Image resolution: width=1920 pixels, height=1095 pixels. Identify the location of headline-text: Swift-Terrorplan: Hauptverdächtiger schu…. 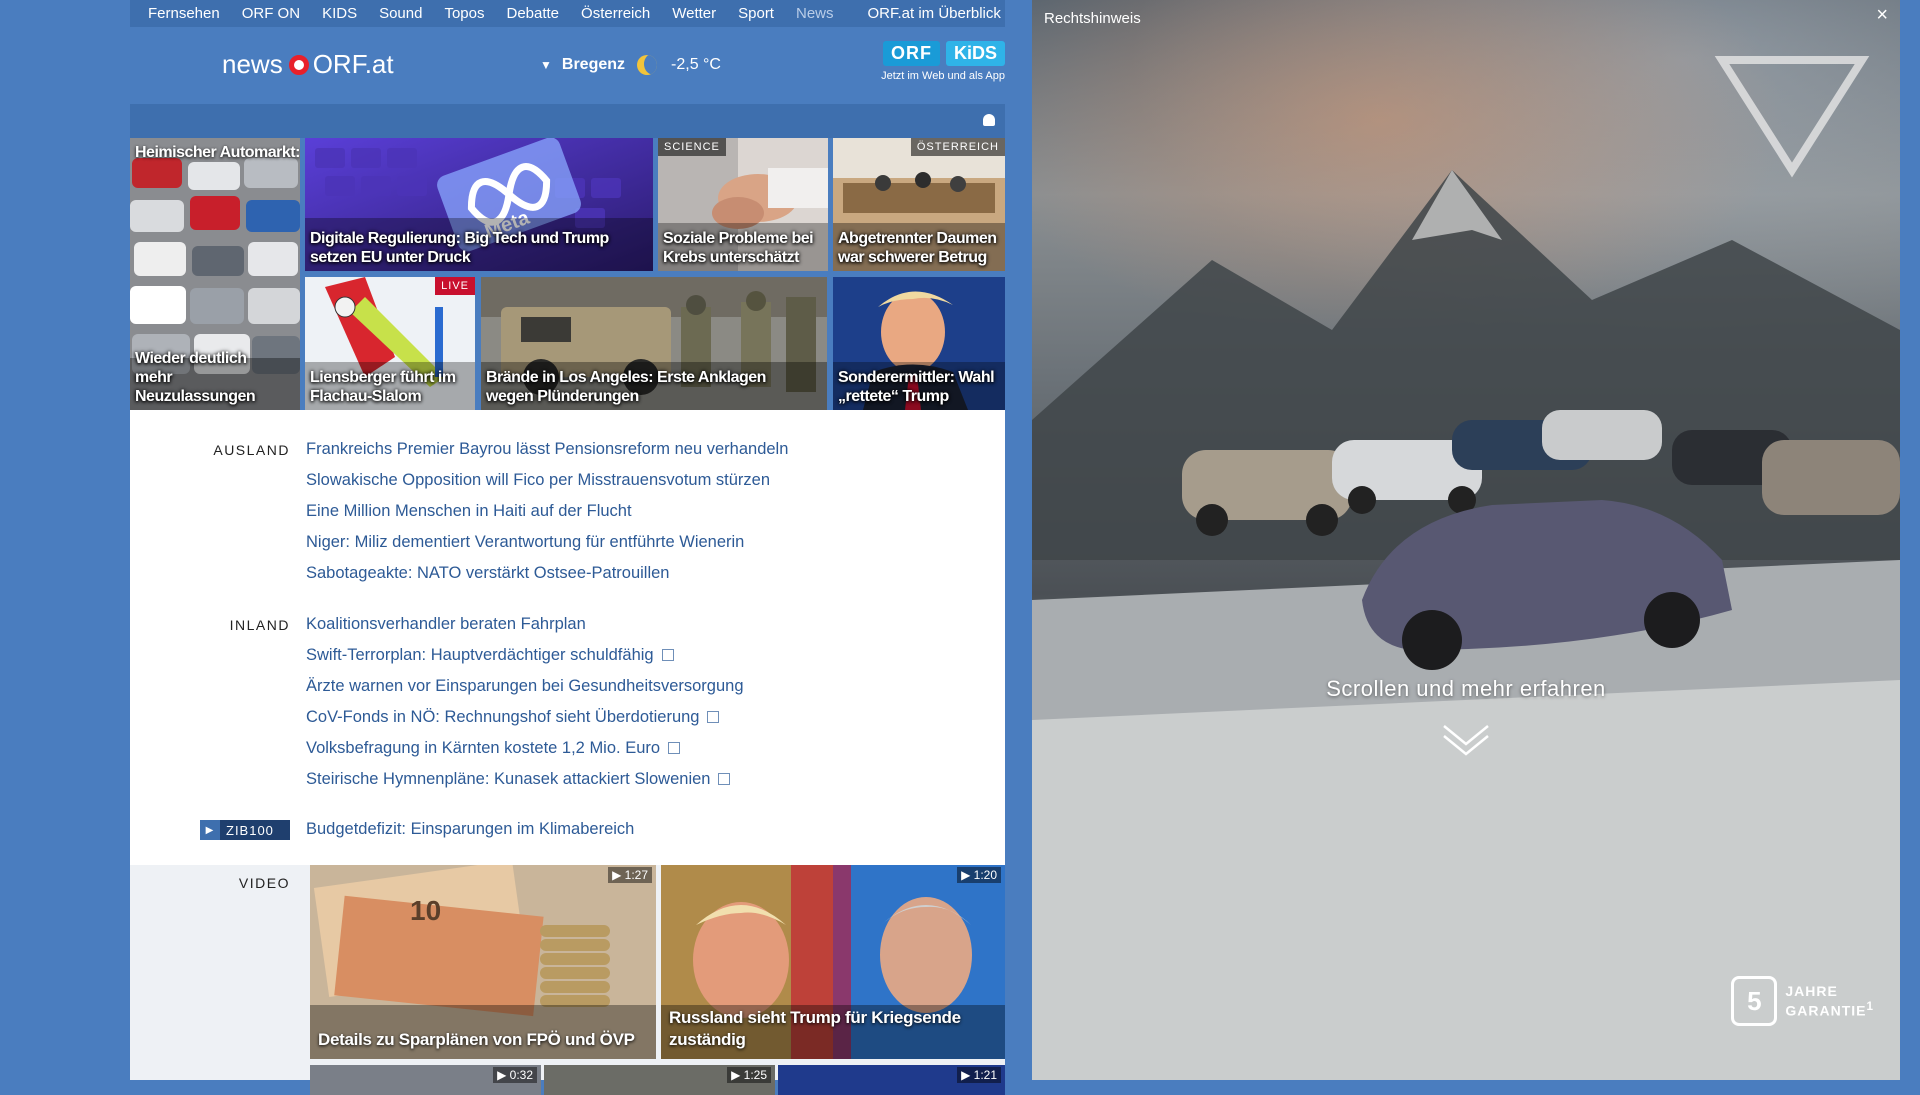
(480, 655).